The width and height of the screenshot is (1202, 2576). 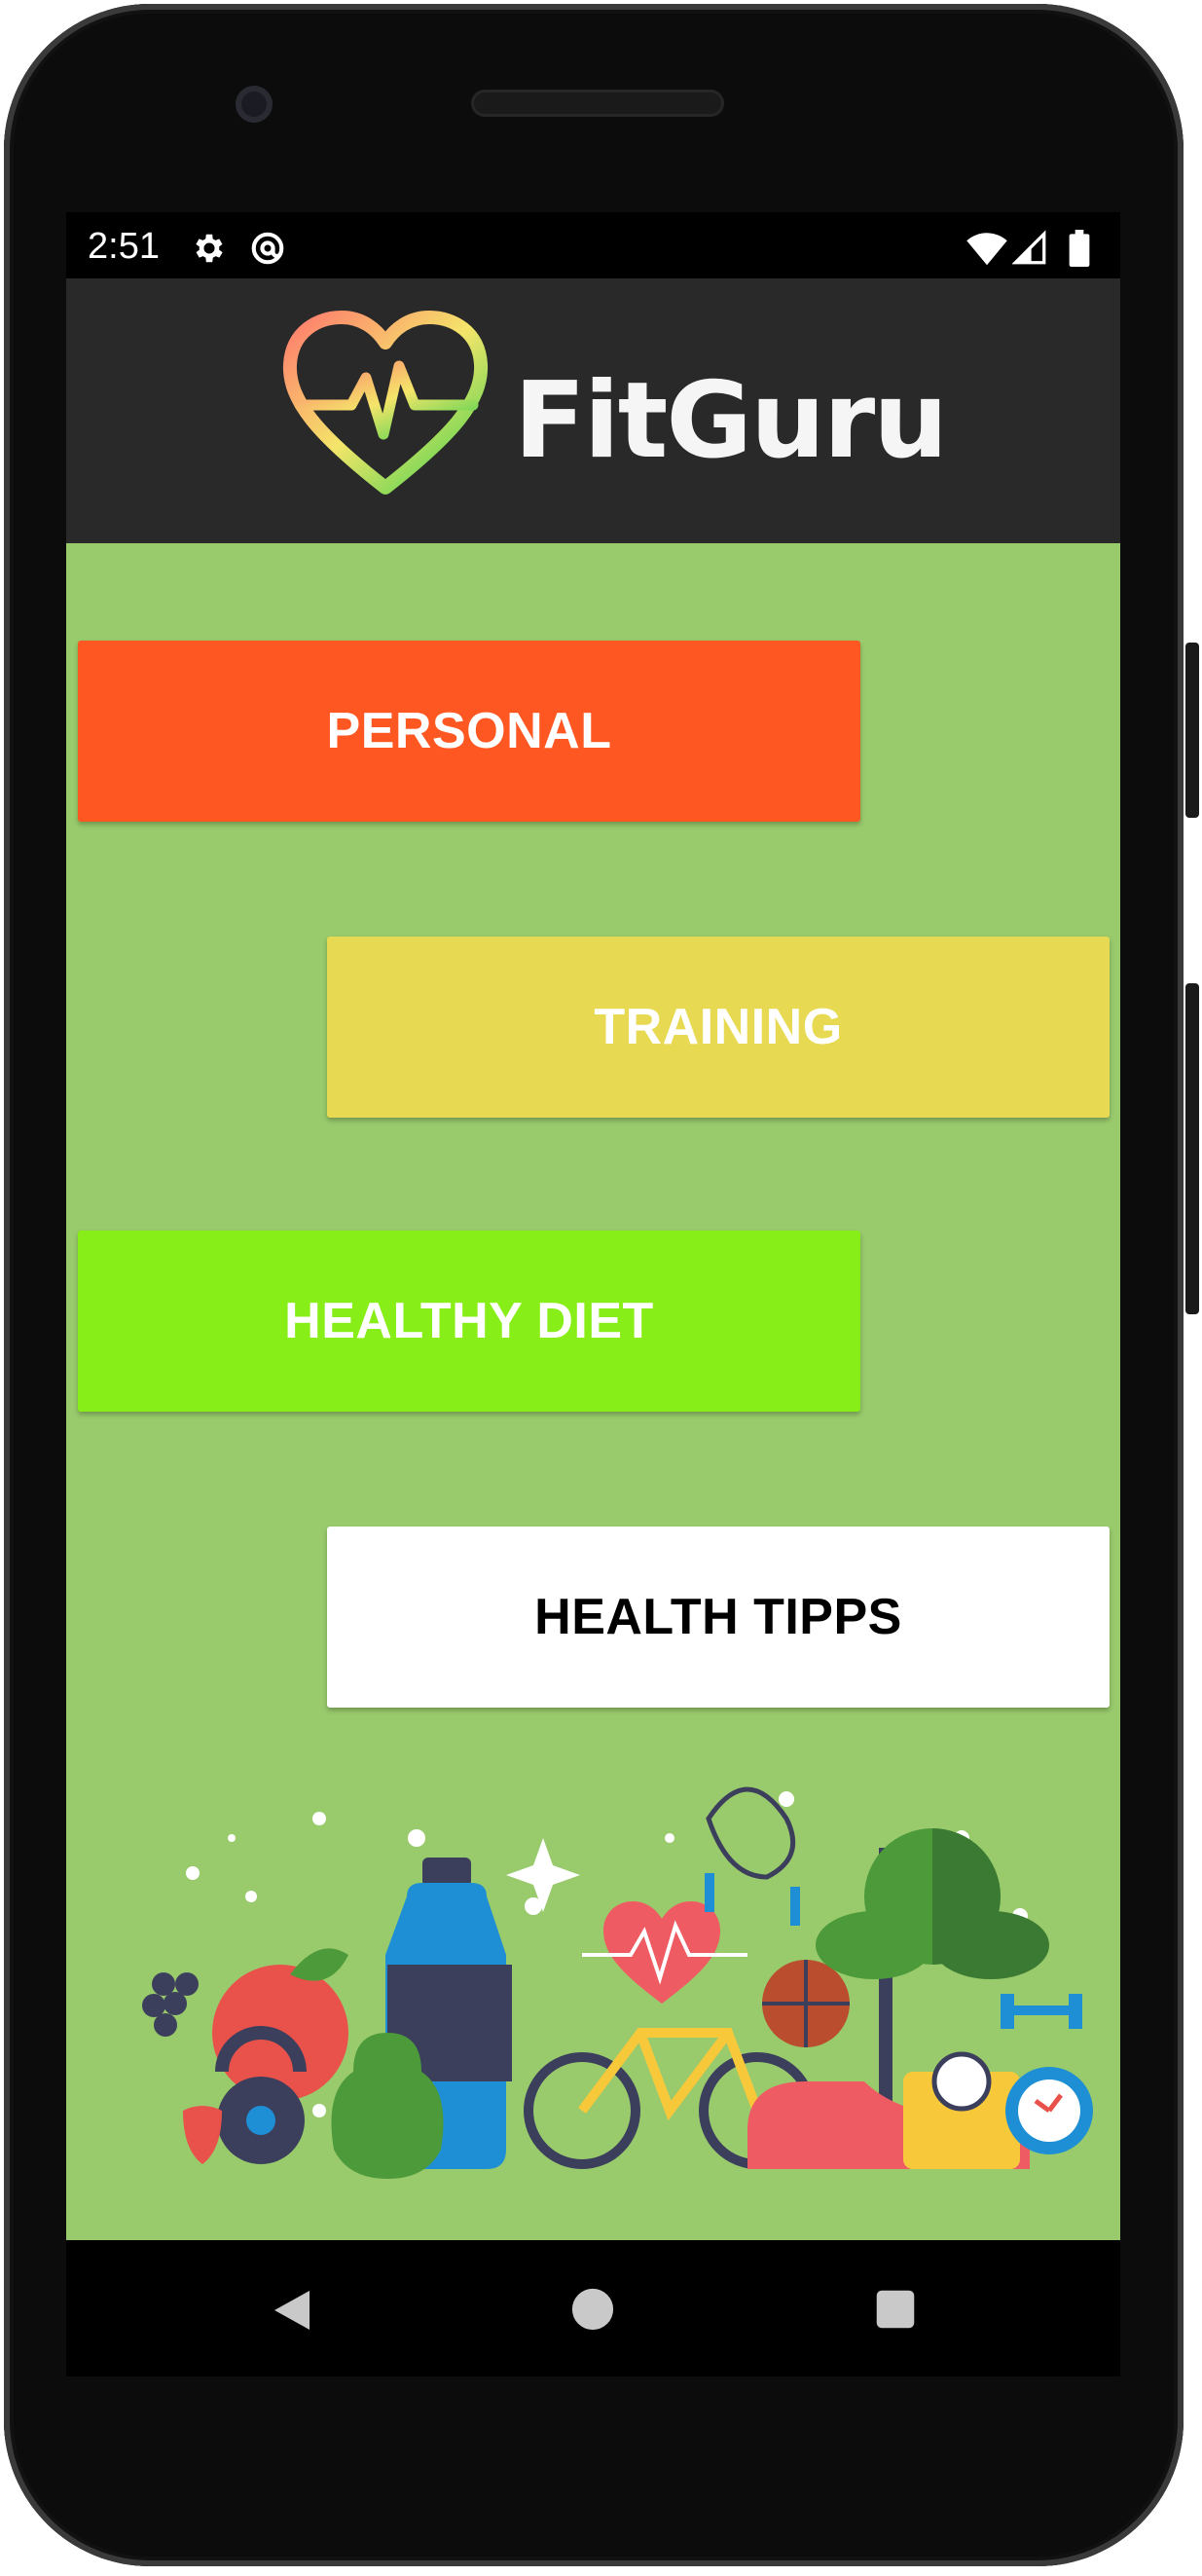 I want to click on wifi-icon, so click(x=986, y=249).